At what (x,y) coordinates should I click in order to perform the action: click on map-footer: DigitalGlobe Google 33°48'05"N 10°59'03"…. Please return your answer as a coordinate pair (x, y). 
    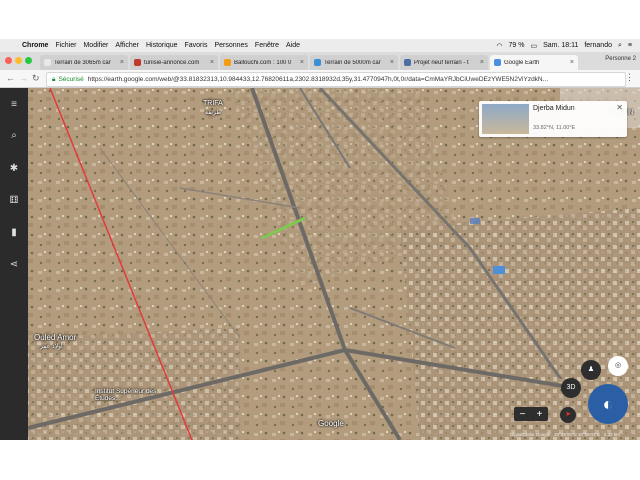
    Looking at the image, I should click on (565, 434).